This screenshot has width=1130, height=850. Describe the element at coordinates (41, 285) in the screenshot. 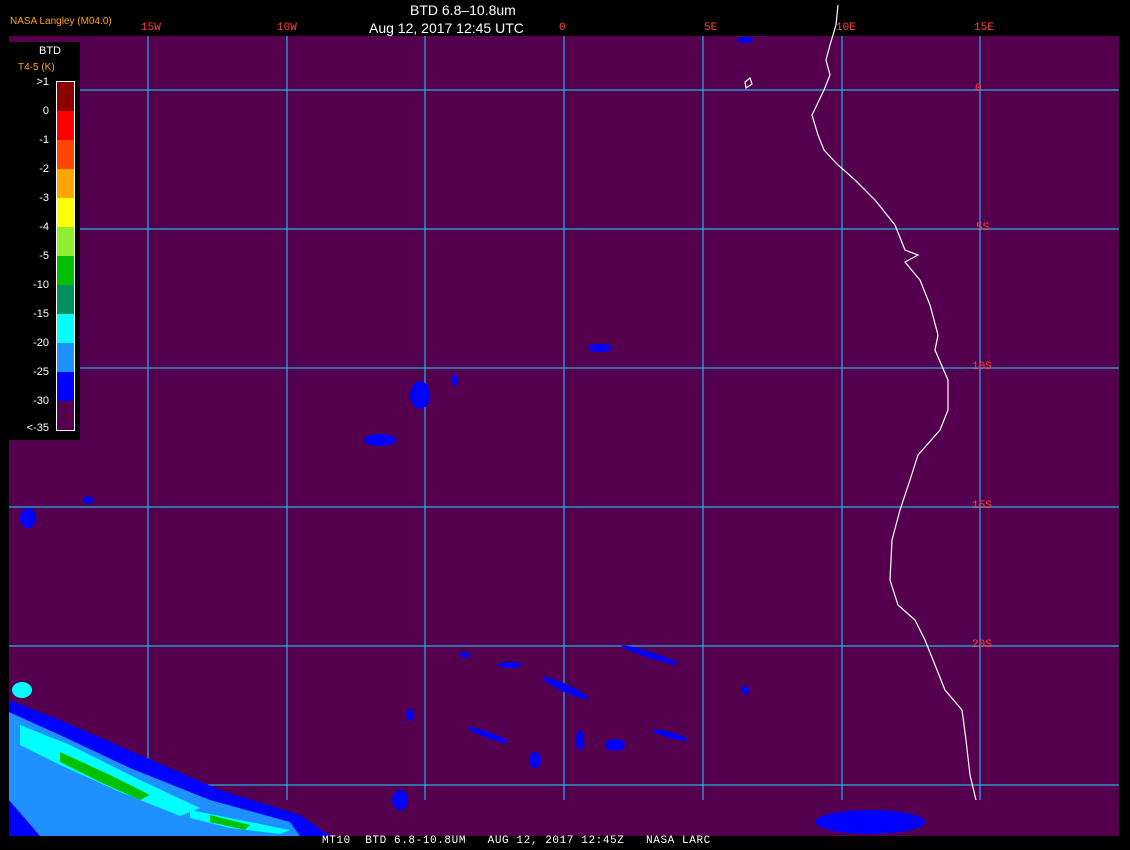

I see `legend-label: -10` at that location.